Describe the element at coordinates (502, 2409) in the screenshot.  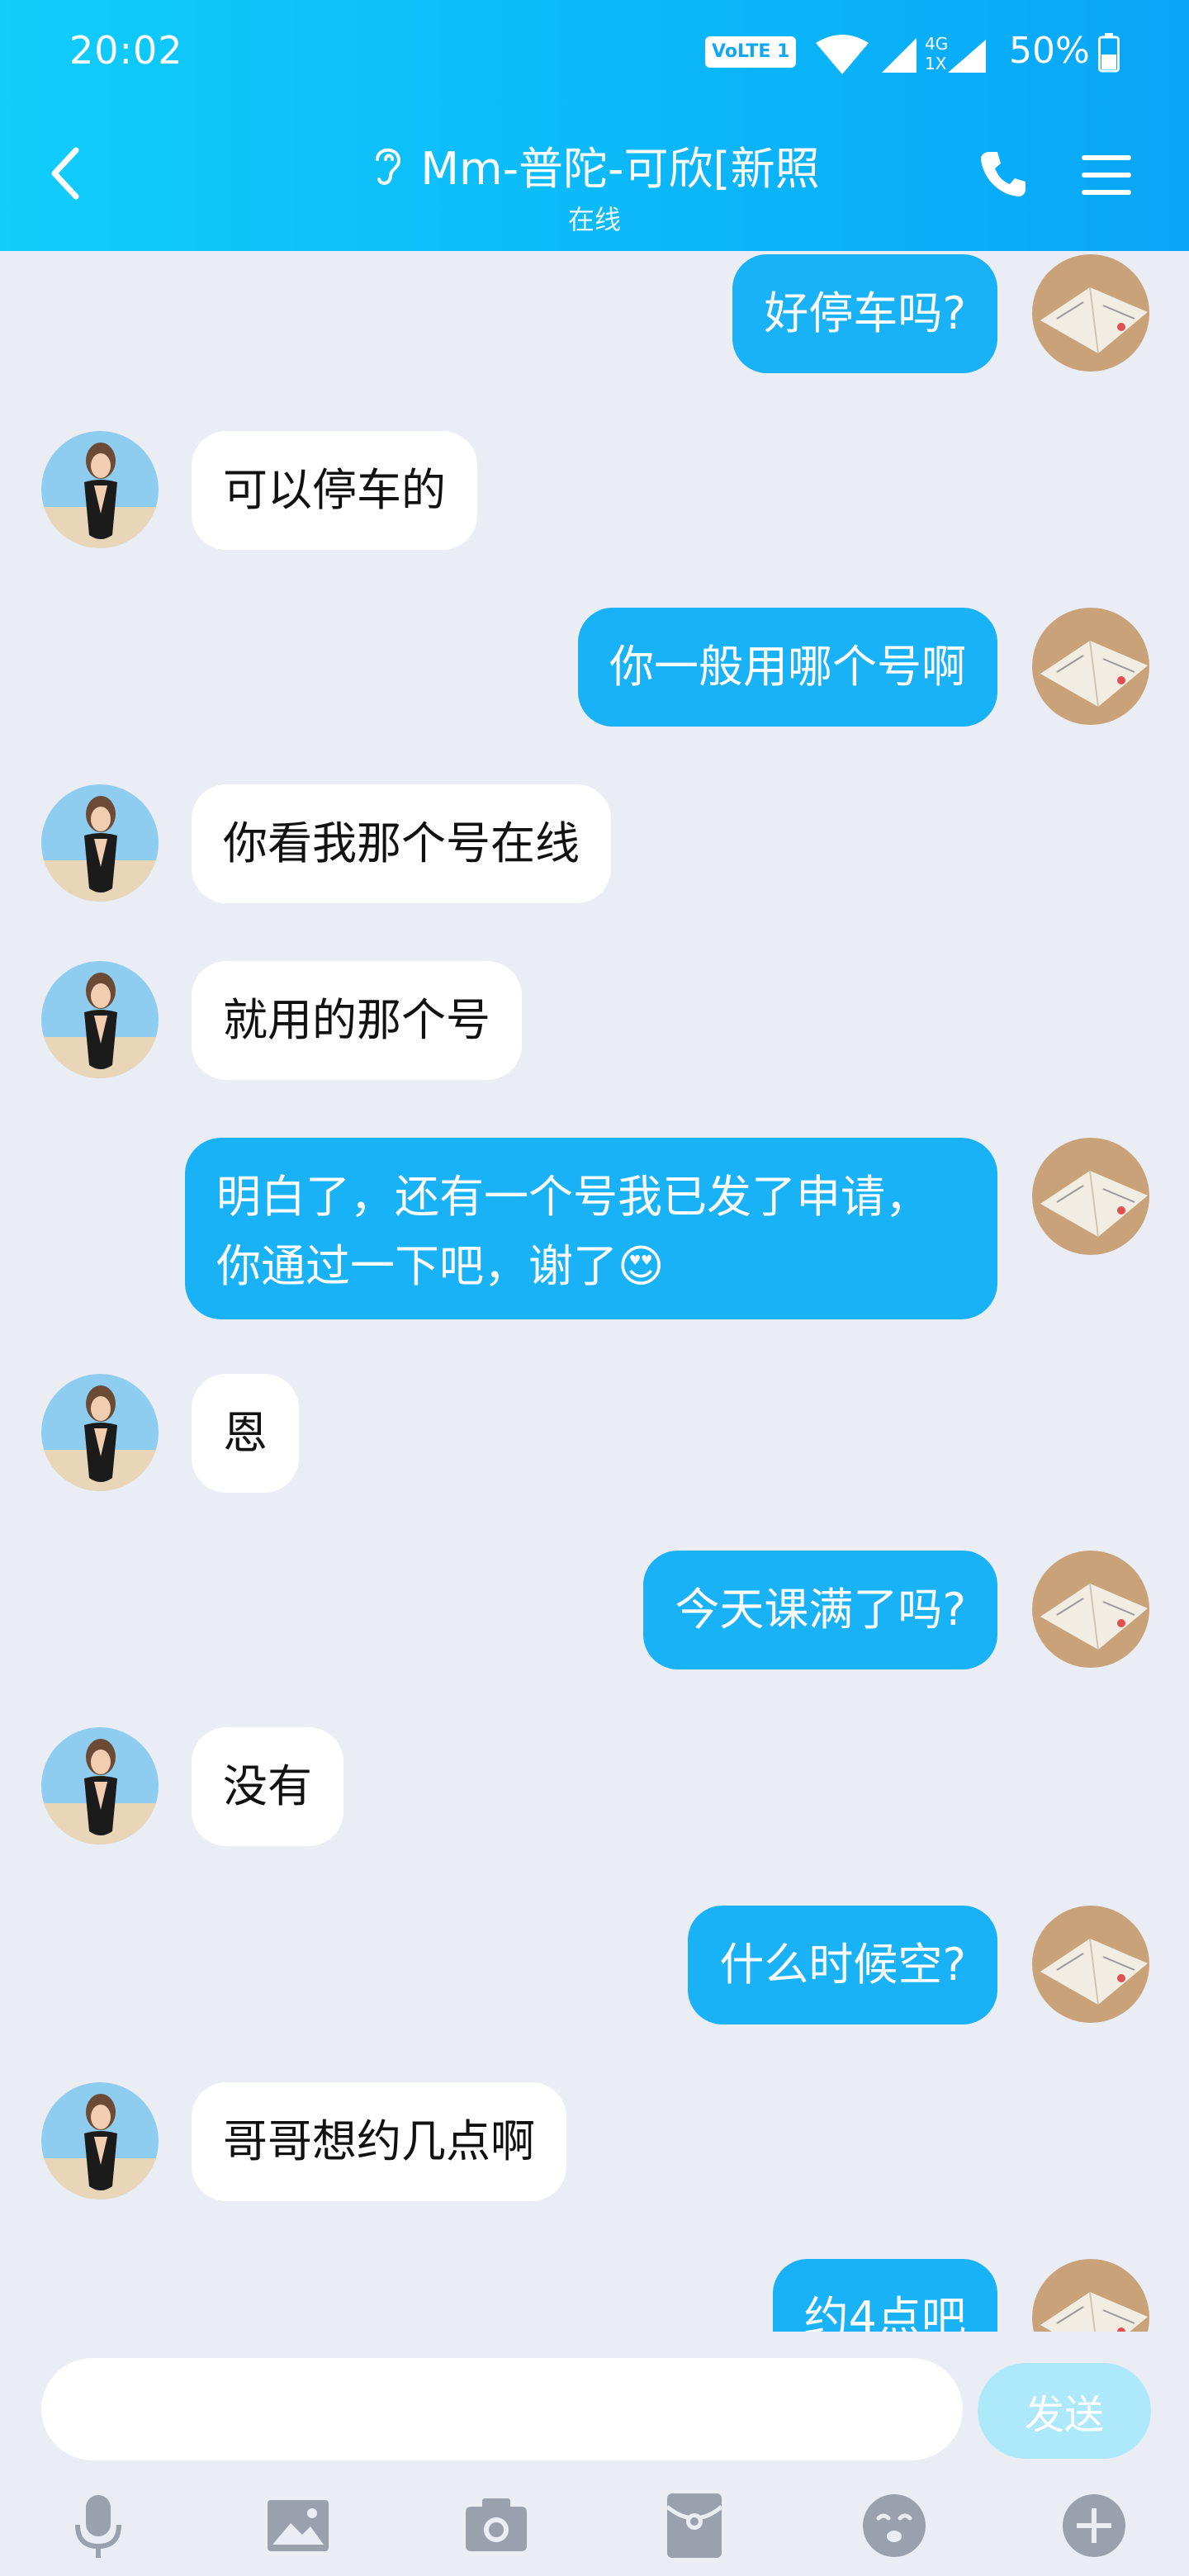
I see `message-input` at that location.